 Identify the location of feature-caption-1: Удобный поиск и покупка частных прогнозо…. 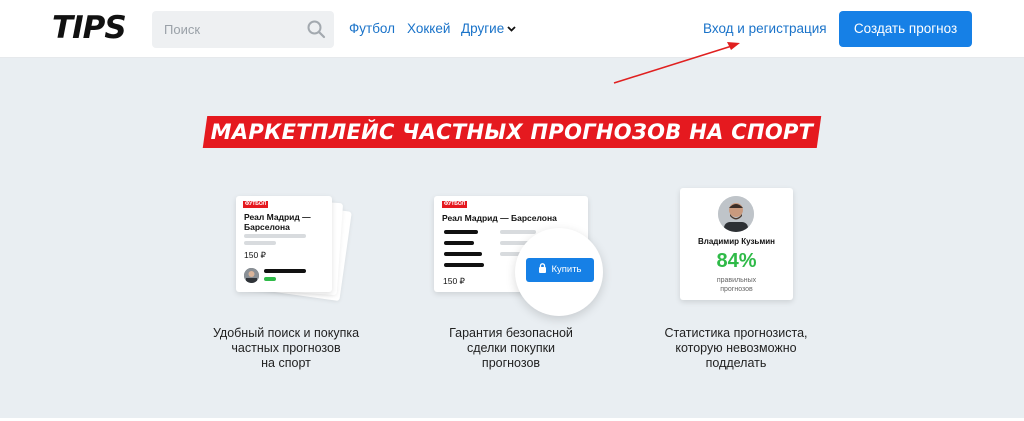
(286, 348).